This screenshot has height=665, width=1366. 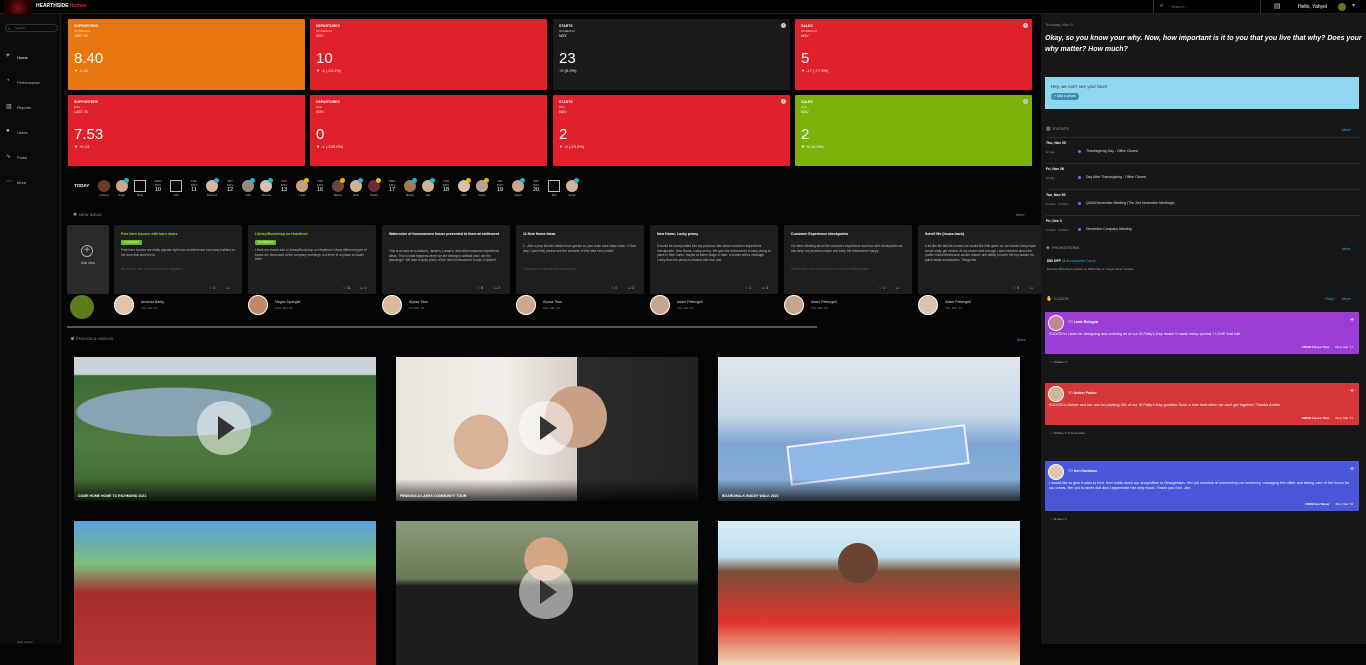 I want to click on user-avatar, so click(x=1342, y=7).